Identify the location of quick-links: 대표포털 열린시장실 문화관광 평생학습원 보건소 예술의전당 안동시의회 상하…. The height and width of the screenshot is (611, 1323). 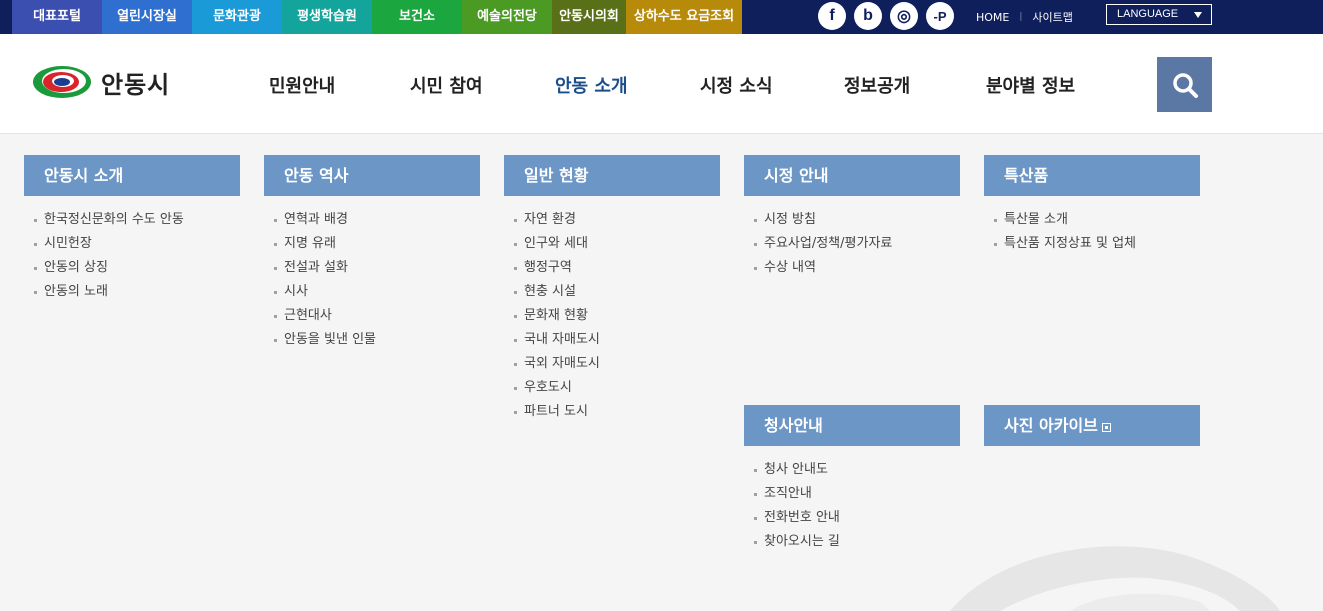
(377, 17).